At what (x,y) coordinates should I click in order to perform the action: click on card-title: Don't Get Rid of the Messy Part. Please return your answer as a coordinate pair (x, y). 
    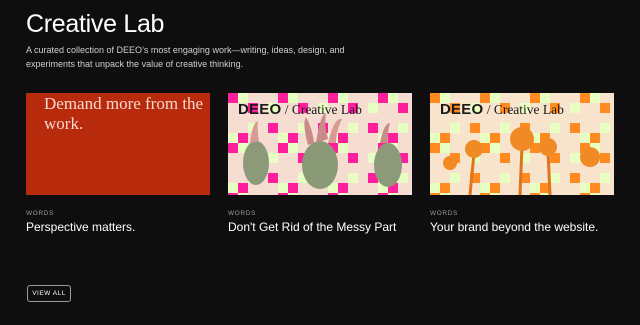
    Looking at the image, I should click on (312, 227).